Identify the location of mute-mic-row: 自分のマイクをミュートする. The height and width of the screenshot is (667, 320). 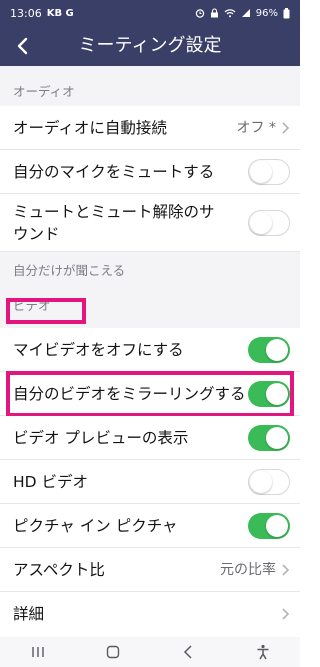
(150, 172).